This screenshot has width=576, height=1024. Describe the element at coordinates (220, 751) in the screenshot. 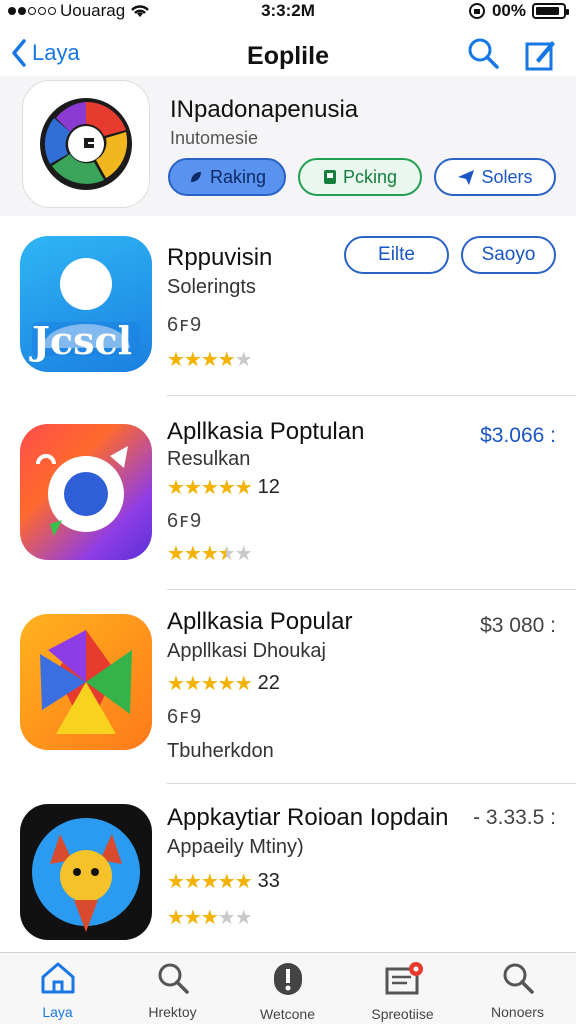

I see `app-extra-label: Tbuherkdon` at that location.